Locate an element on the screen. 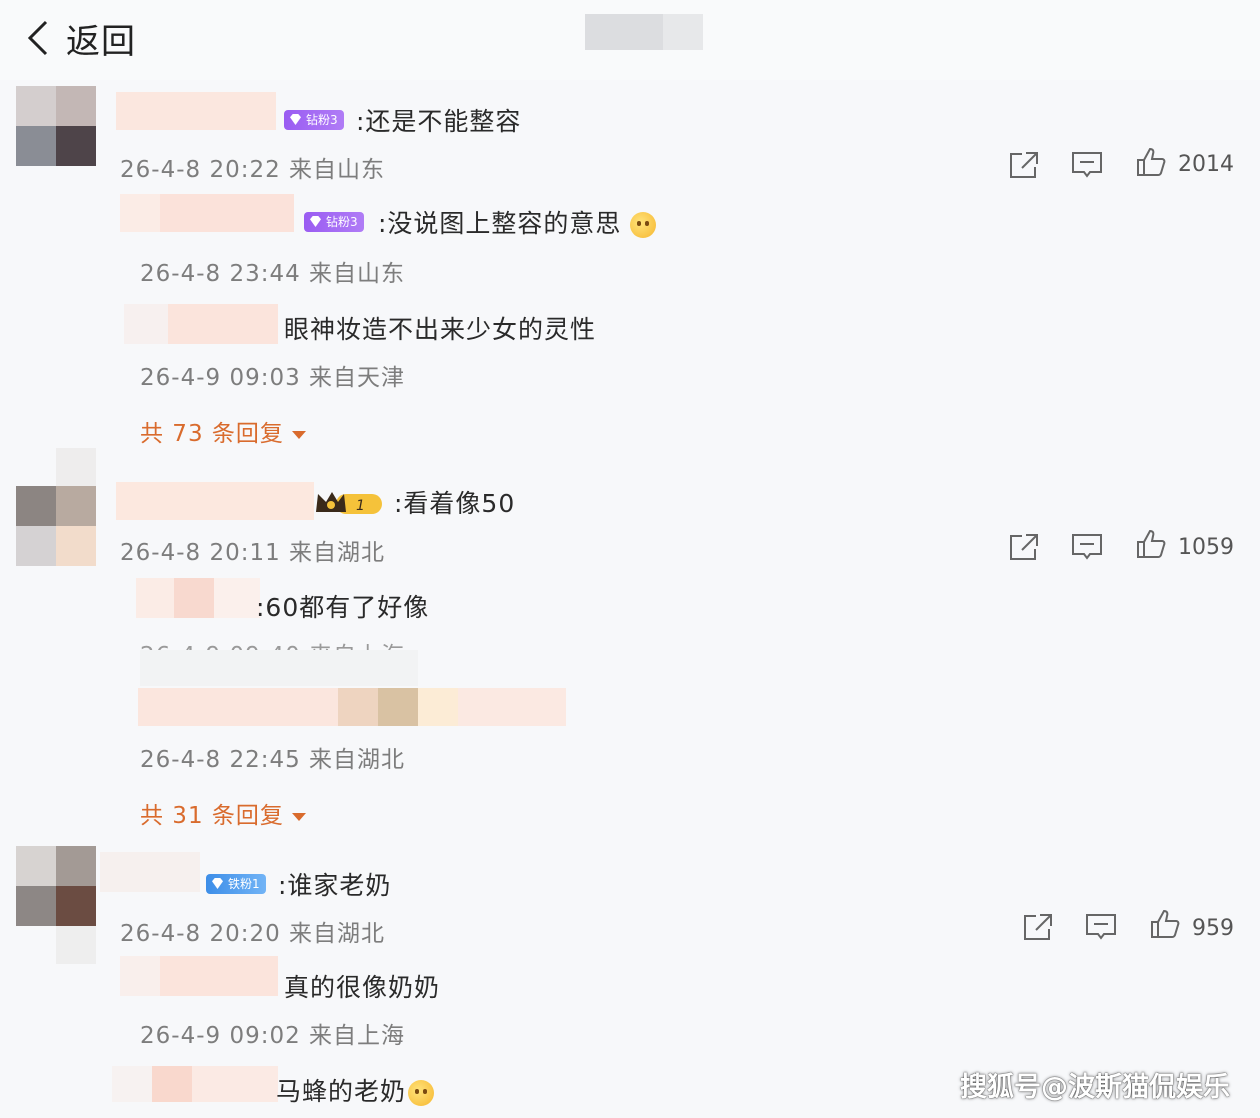 This screenshot has height=1118, width=1260. like-count: 959 is located at coordinates (1213, 928).